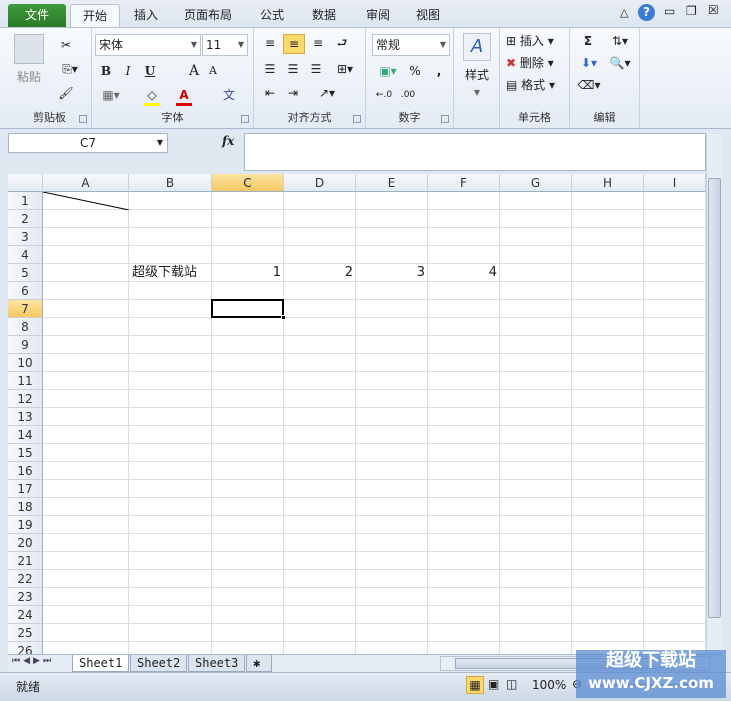 The width and height of the screenshot is (731, 701). I want to click on tab-file: 文件, so click(37, 16).